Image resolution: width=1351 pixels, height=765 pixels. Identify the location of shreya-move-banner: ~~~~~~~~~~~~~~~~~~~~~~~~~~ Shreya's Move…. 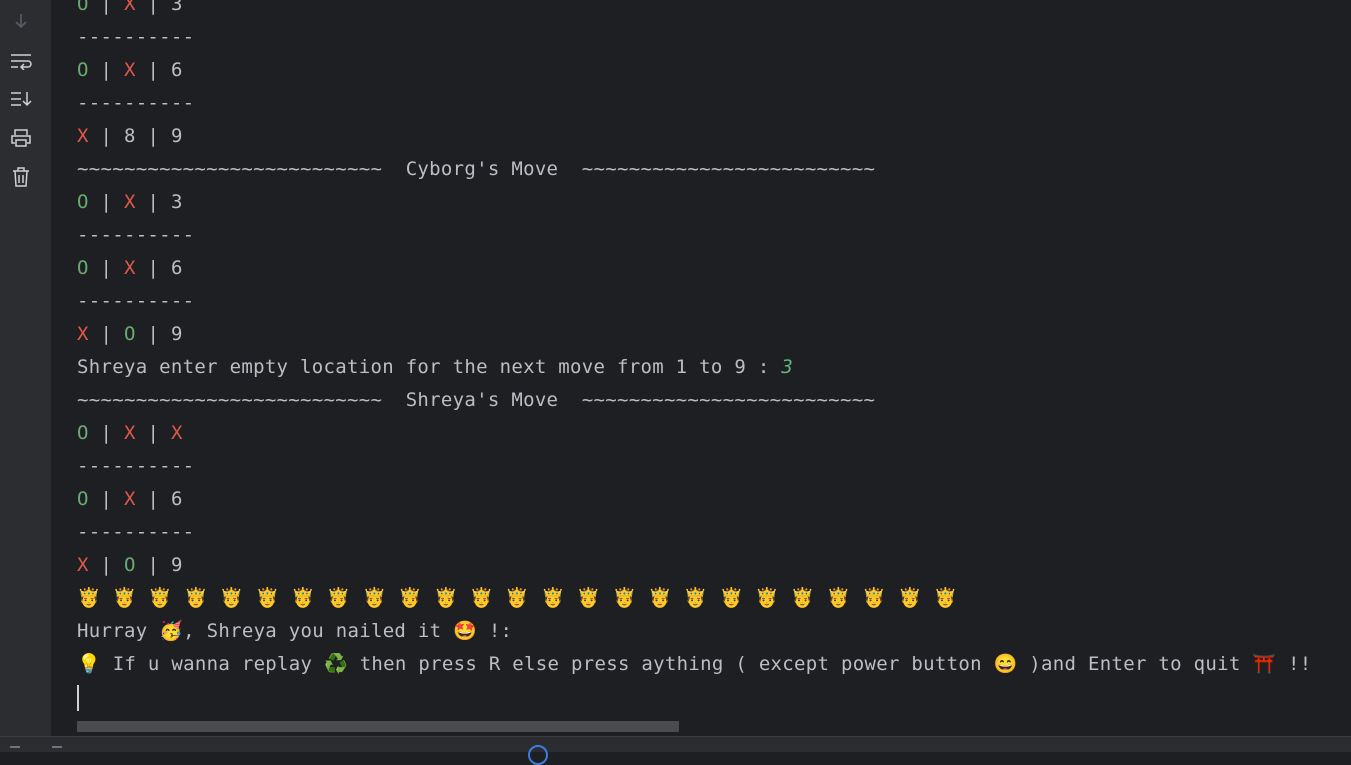
(476, 400).